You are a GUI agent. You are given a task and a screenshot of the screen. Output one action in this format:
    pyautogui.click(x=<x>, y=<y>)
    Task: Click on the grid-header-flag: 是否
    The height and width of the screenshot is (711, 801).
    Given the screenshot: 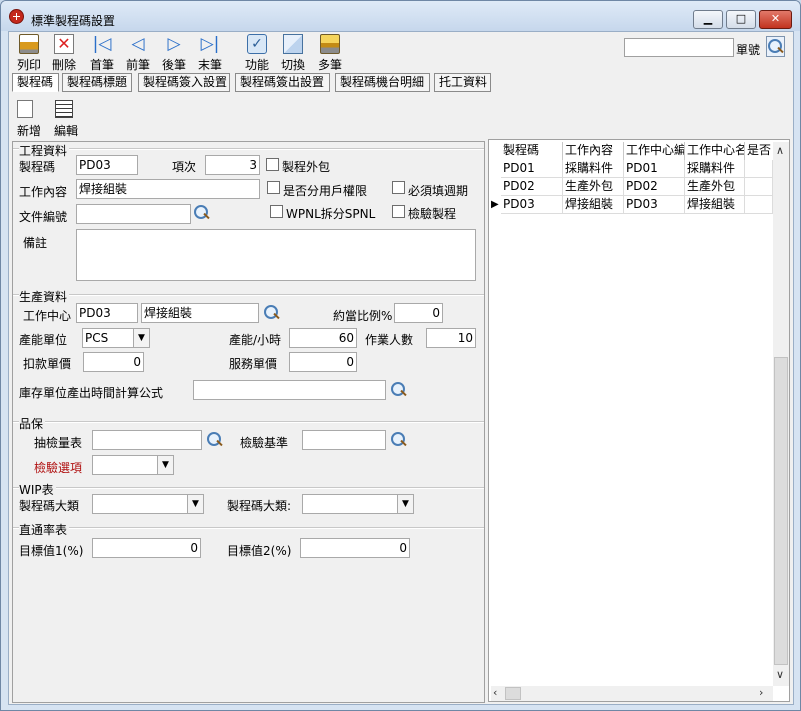 What is the action you would take?
    pyautogui.click(x=759, y=151)
    